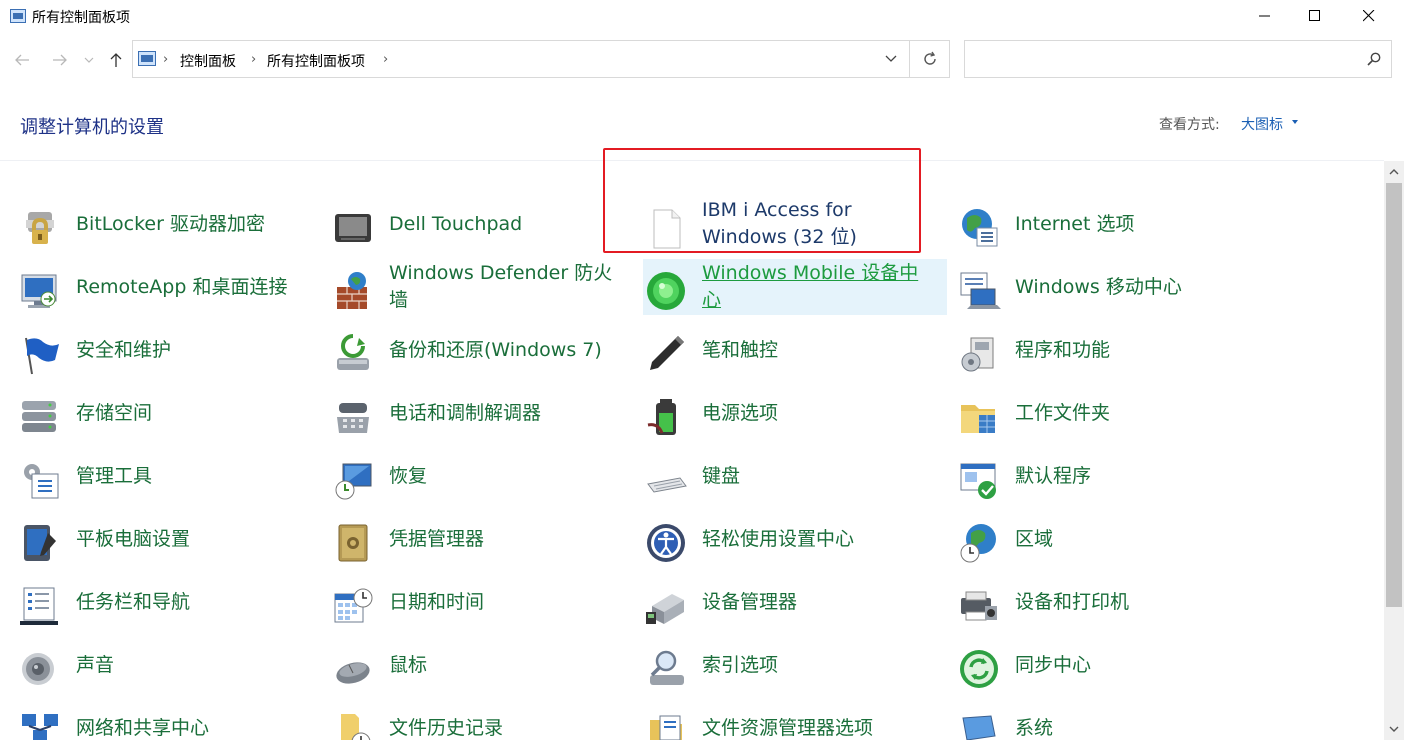 The width and height of the screenshot is (1420, 740). I want to click on vertical-scrollbar, so click(1394, 450).